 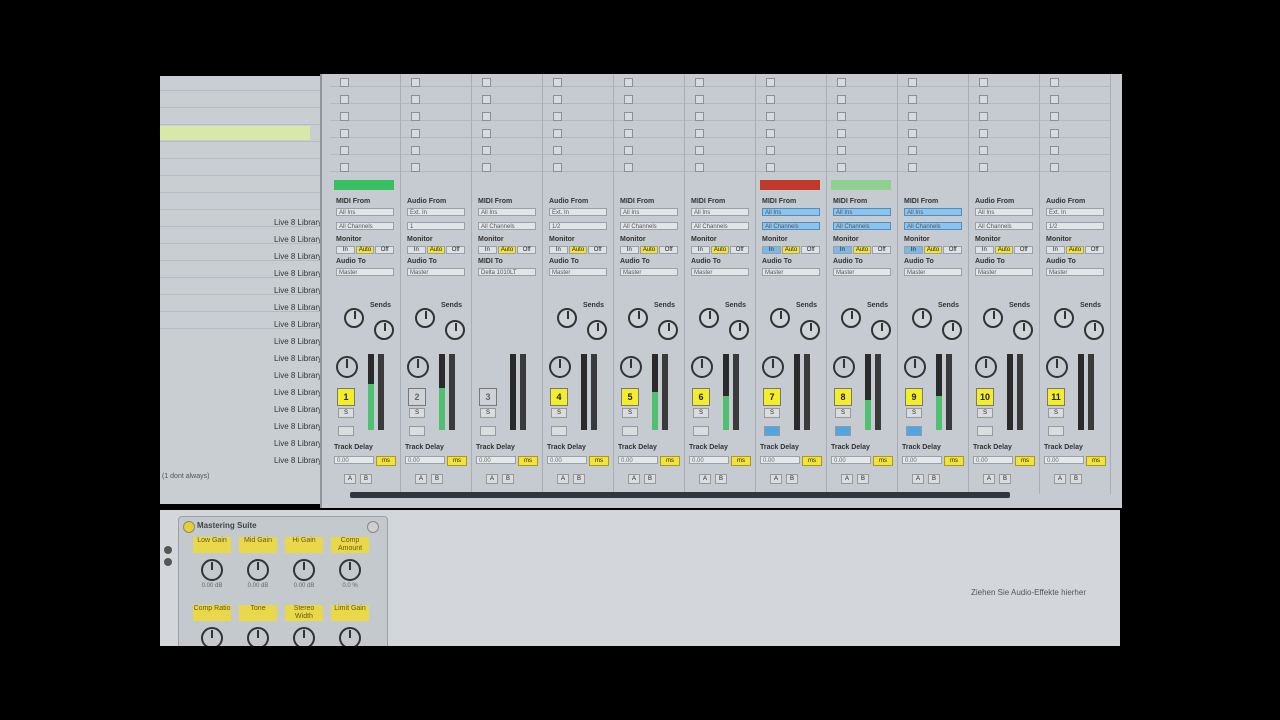 What do you see at coordinates (914, 397) in the screenshot?
I see `track-activator: 9` at bounding box center [914, 397].